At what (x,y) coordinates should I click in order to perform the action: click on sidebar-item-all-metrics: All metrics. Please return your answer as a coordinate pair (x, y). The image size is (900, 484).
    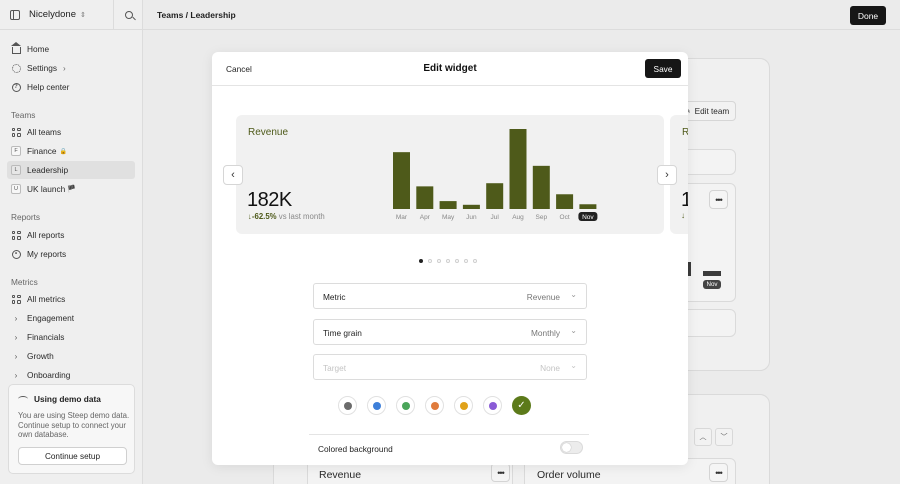
    Looking at the image, I should click on (71, 299).